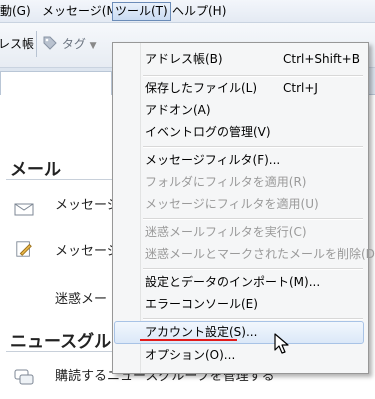  I want to click on menu-item-delete-junk: 迷惑メールとマークされたメールを削除(D), so click(245, 254).